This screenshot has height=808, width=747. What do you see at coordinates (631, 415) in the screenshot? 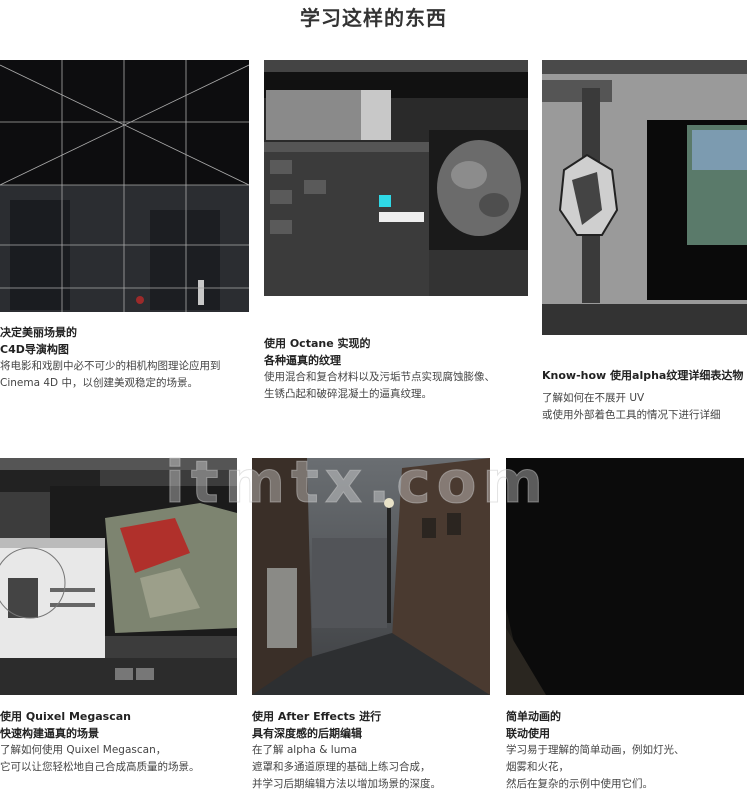
I see `card-description: 或使用外部着色工具的情况下进行详细` at bounding box center [631, 415].